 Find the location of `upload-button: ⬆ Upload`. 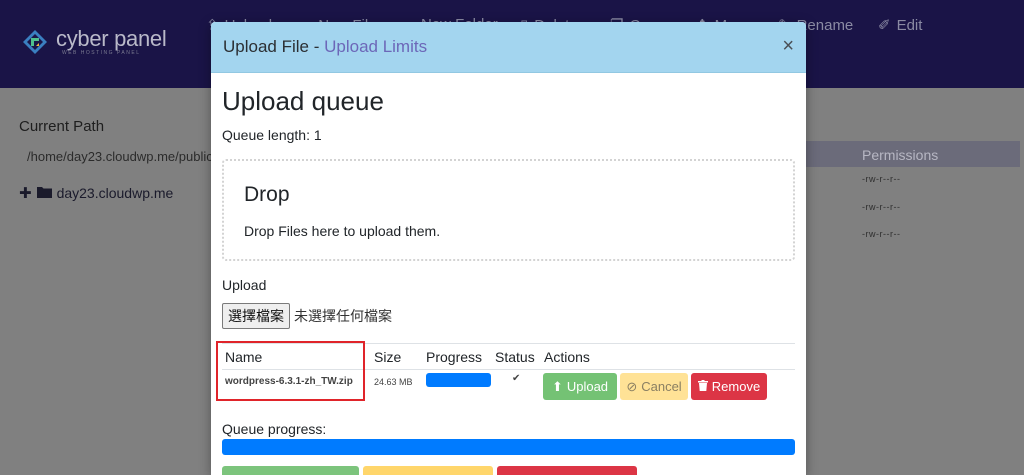

upload-button: ⬆ Upload is located at coordinates (580, 386).